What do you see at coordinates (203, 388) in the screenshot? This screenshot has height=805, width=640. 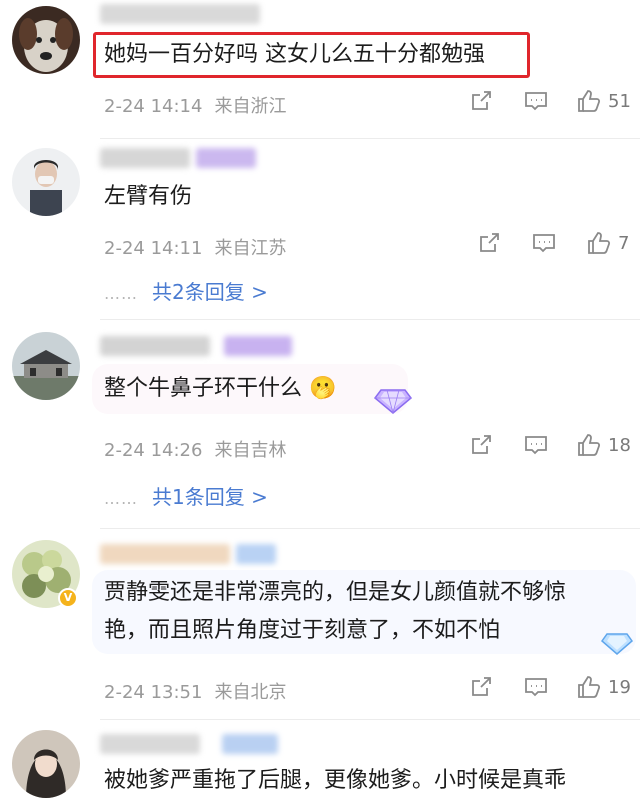 I see `comment-text: 整个牛鼻子环干什么` at bounding box center [203, 388].